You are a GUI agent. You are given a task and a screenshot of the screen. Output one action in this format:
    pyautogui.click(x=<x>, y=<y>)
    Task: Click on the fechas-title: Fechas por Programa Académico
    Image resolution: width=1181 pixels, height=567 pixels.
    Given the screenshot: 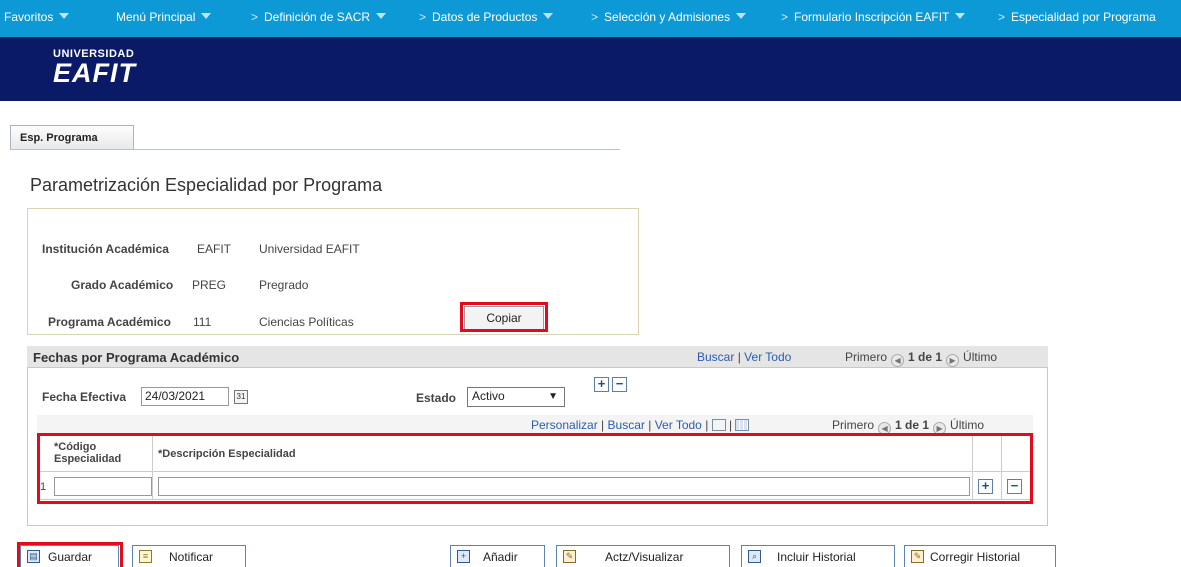 What is the action you would take?
    pyautogui.click(x=136, y=357)
    